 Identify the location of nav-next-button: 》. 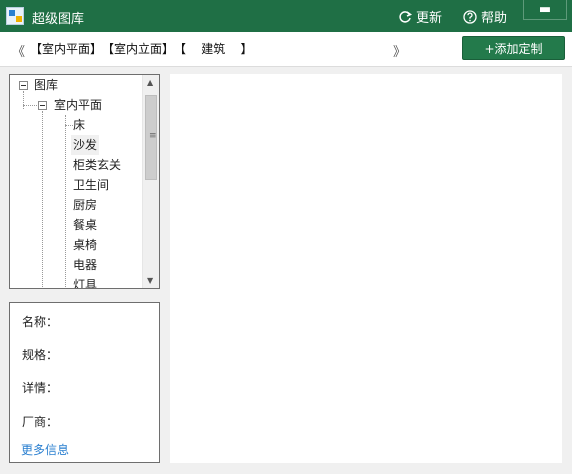
(399, 50).